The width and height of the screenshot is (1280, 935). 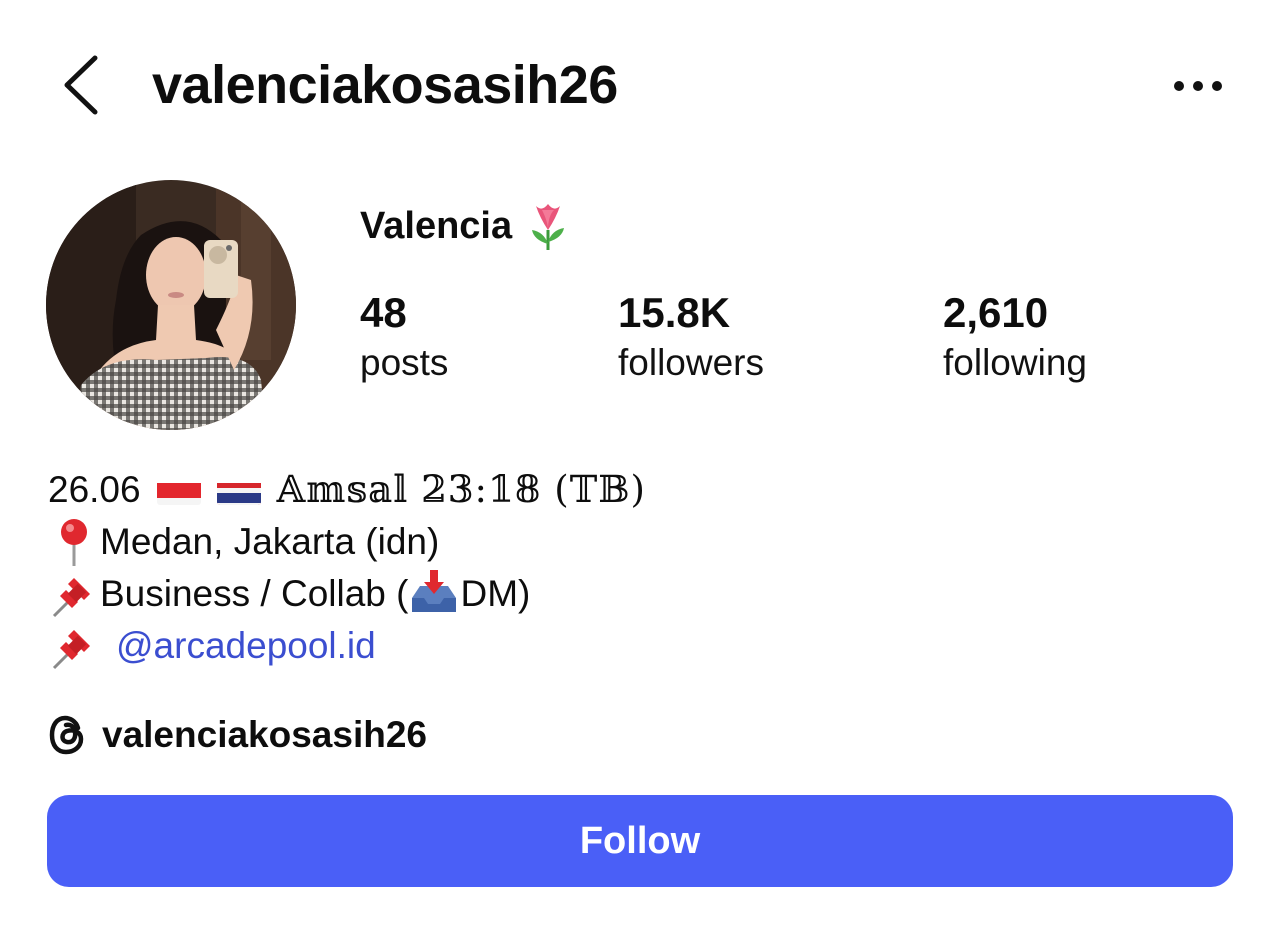 I want to click on posts-count: 48, so click(x=383, y=312).